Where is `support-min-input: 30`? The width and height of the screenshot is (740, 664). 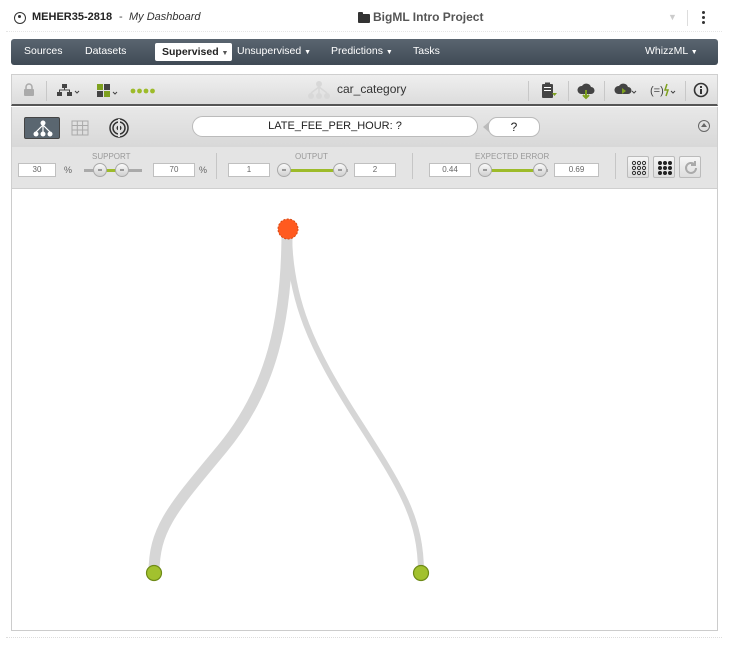 support-min-input: 30 is located at coordinates (37, 170).